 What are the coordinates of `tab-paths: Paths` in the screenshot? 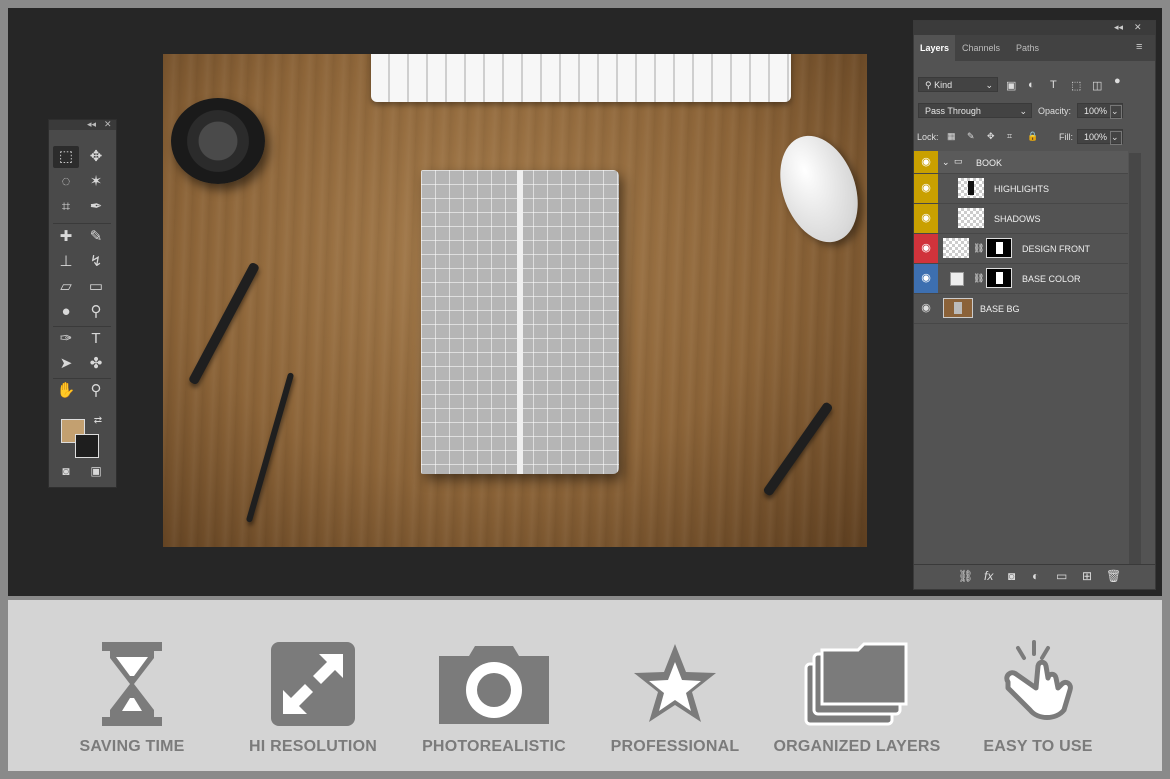 It's located at (1027, 48).